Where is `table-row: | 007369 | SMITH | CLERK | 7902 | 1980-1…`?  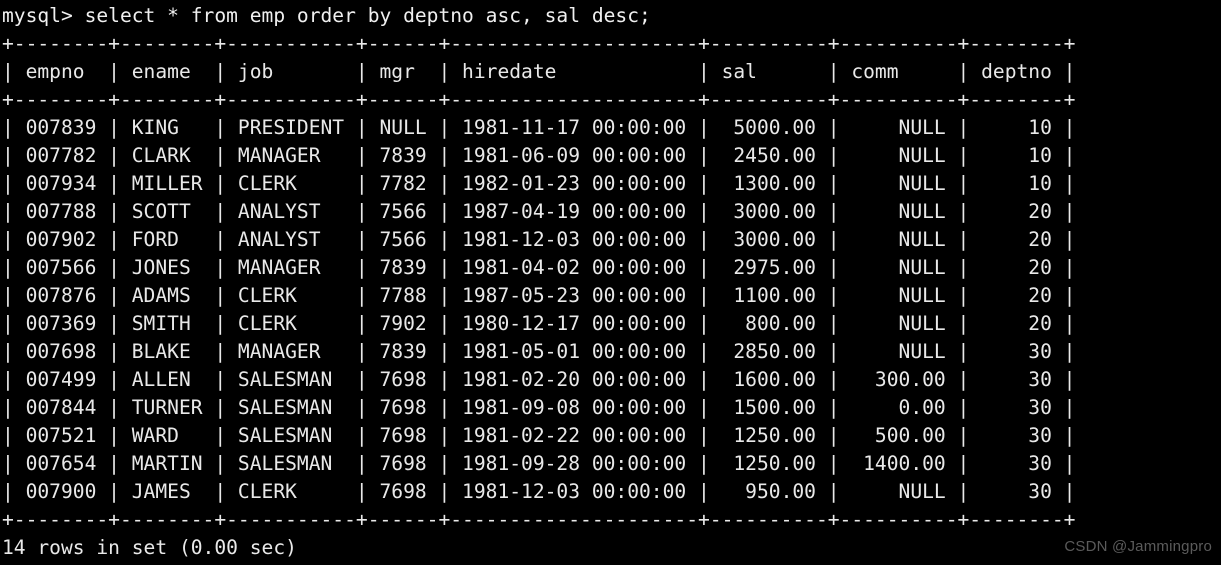
table-row: | 007369 | SMITH | CLERK | 7902 | 1980-1… is located at coordinates (539, 323).